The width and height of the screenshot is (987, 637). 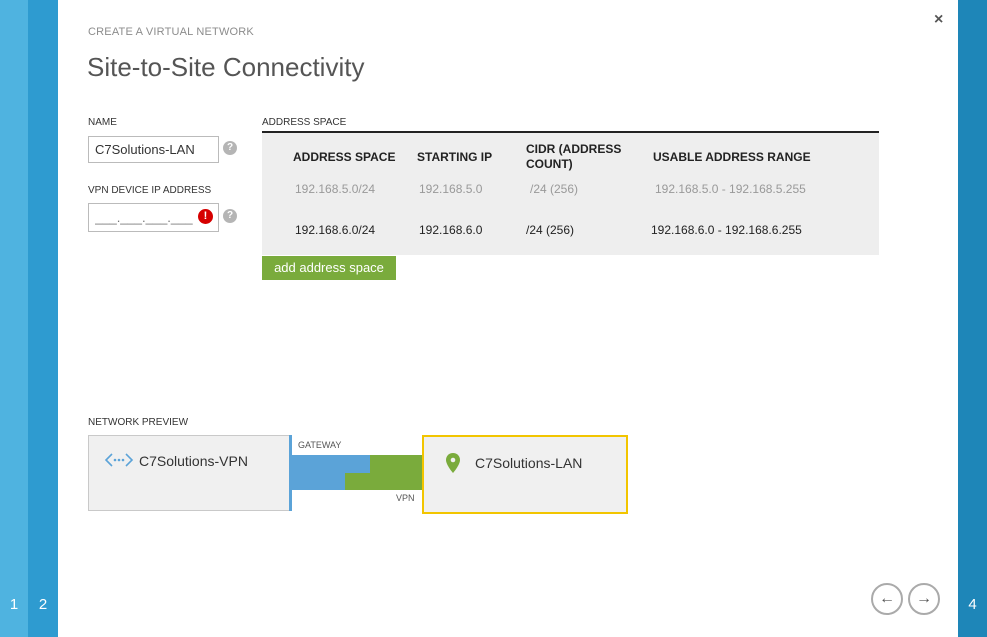 I want to click on lan-node: C7Solutions-LAN, so click(x=525, y=474).